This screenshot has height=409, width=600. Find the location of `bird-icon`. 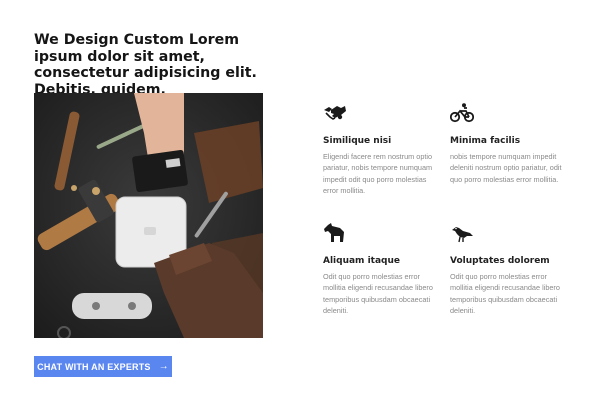

bird-icon is located at coordinates (462, 235).